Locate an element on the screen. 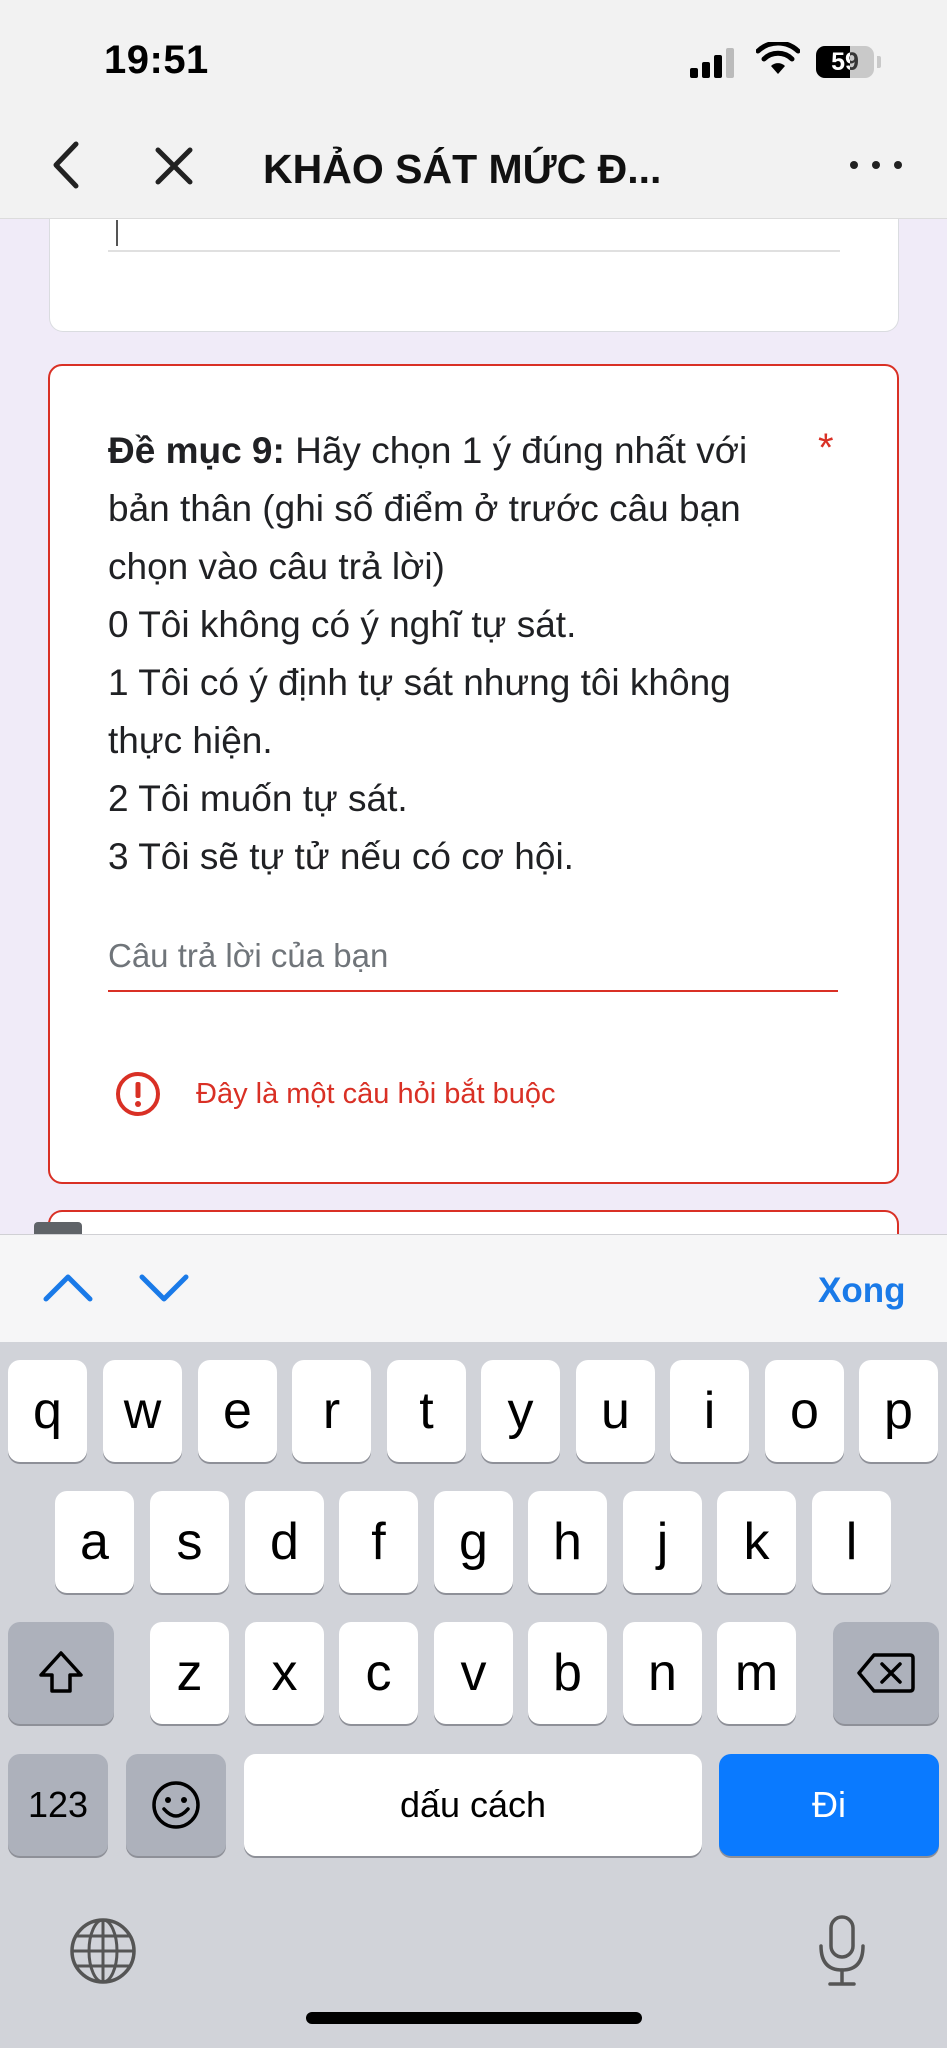 The width and height of the screenshot is (947, 2048). microphone-icon is located at coordinates (842, 1951).